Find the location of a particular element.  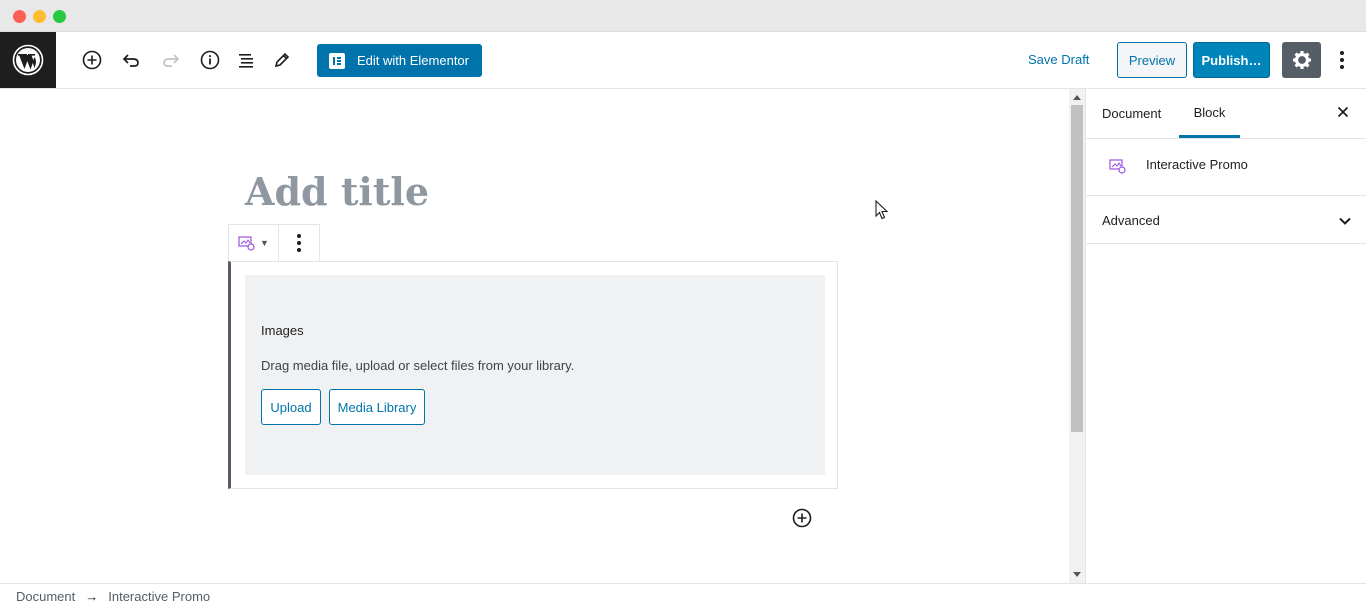

redo-icon is located at coordinates (171, 60).